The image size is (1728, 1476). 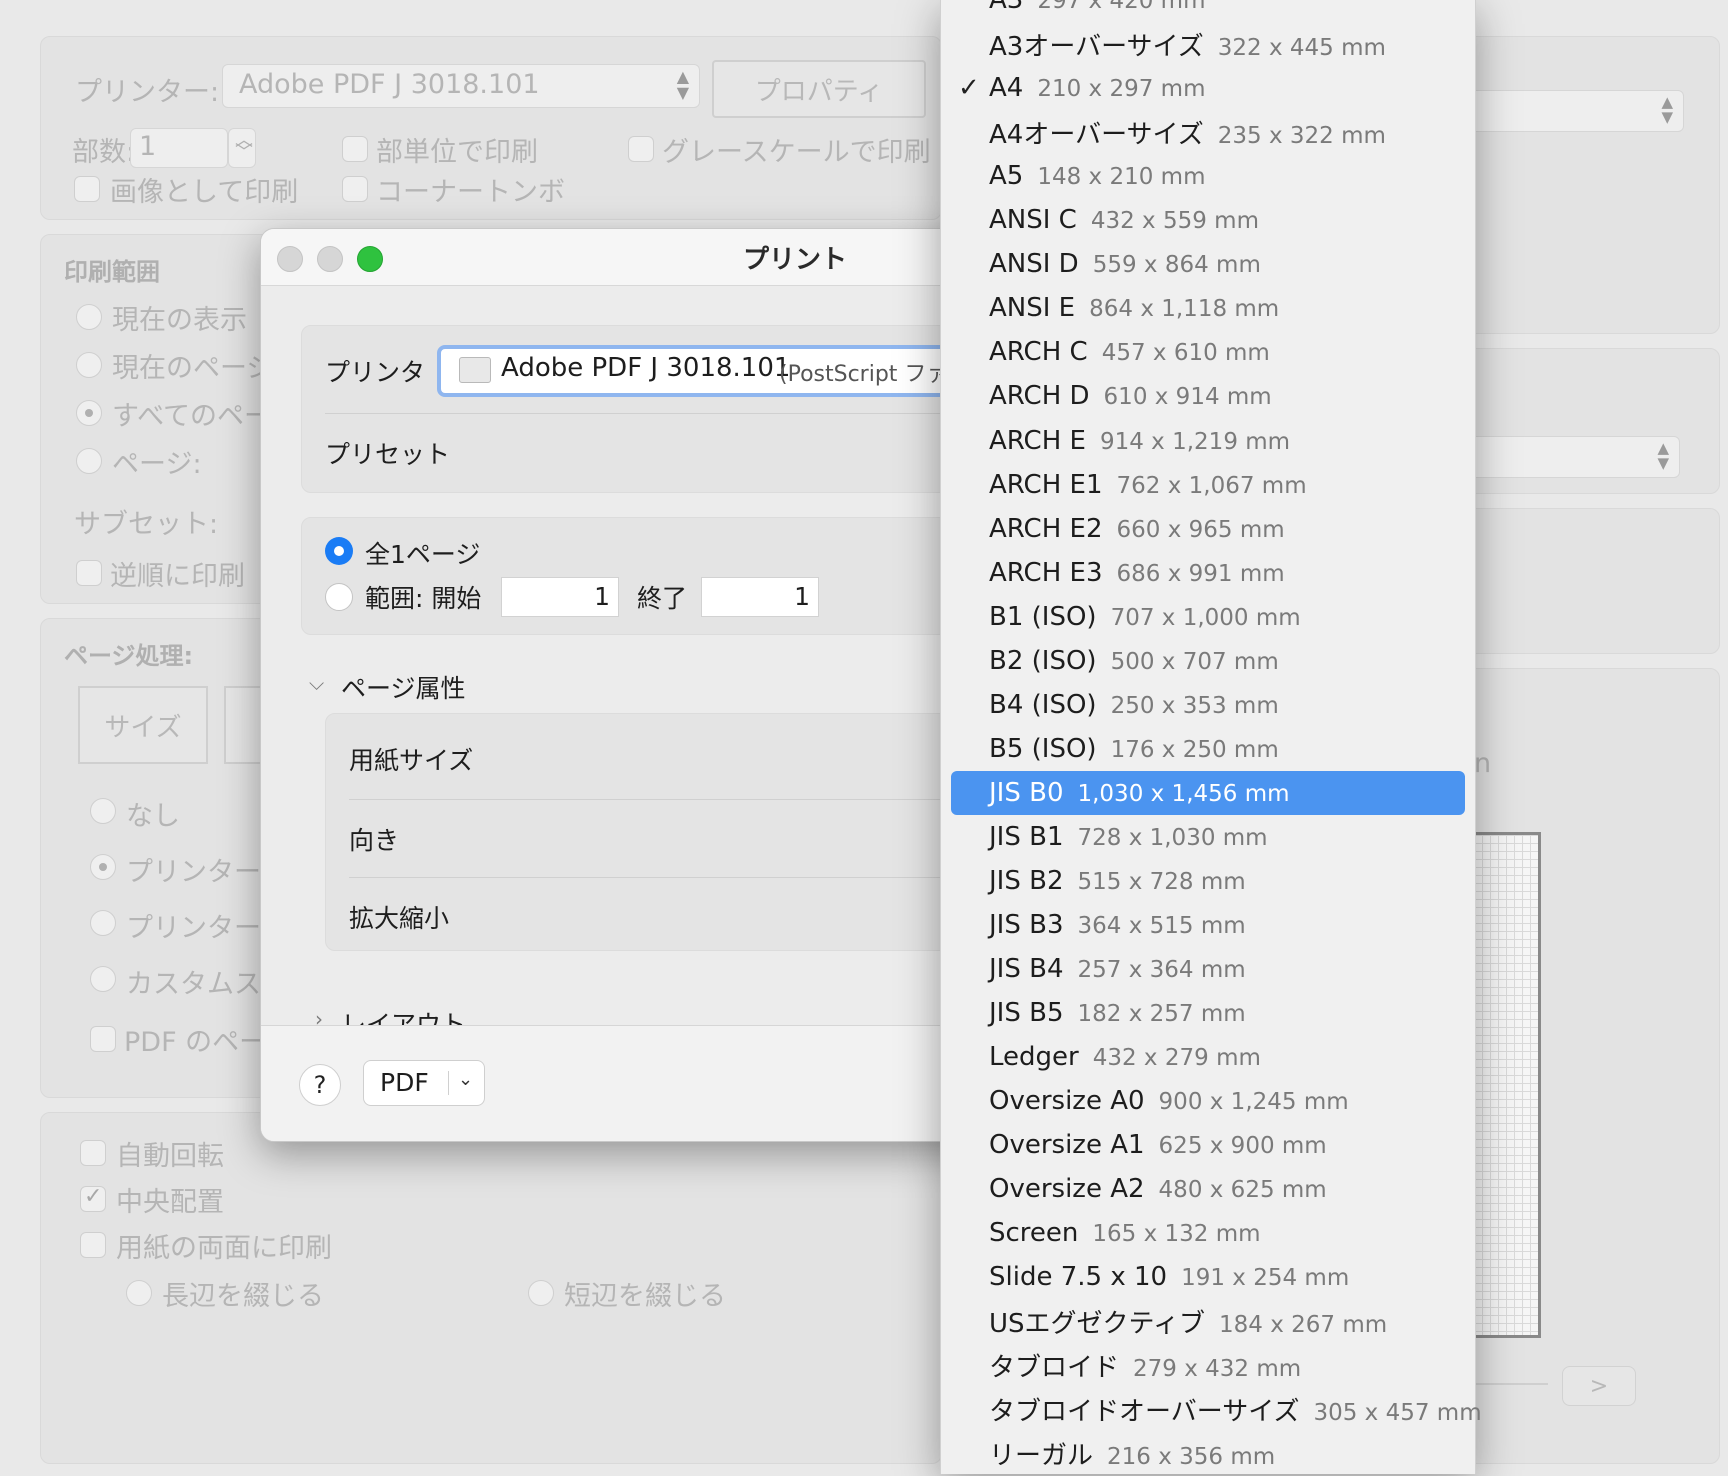 I want to click on zoom-window-button, so click(x=370, y=259).